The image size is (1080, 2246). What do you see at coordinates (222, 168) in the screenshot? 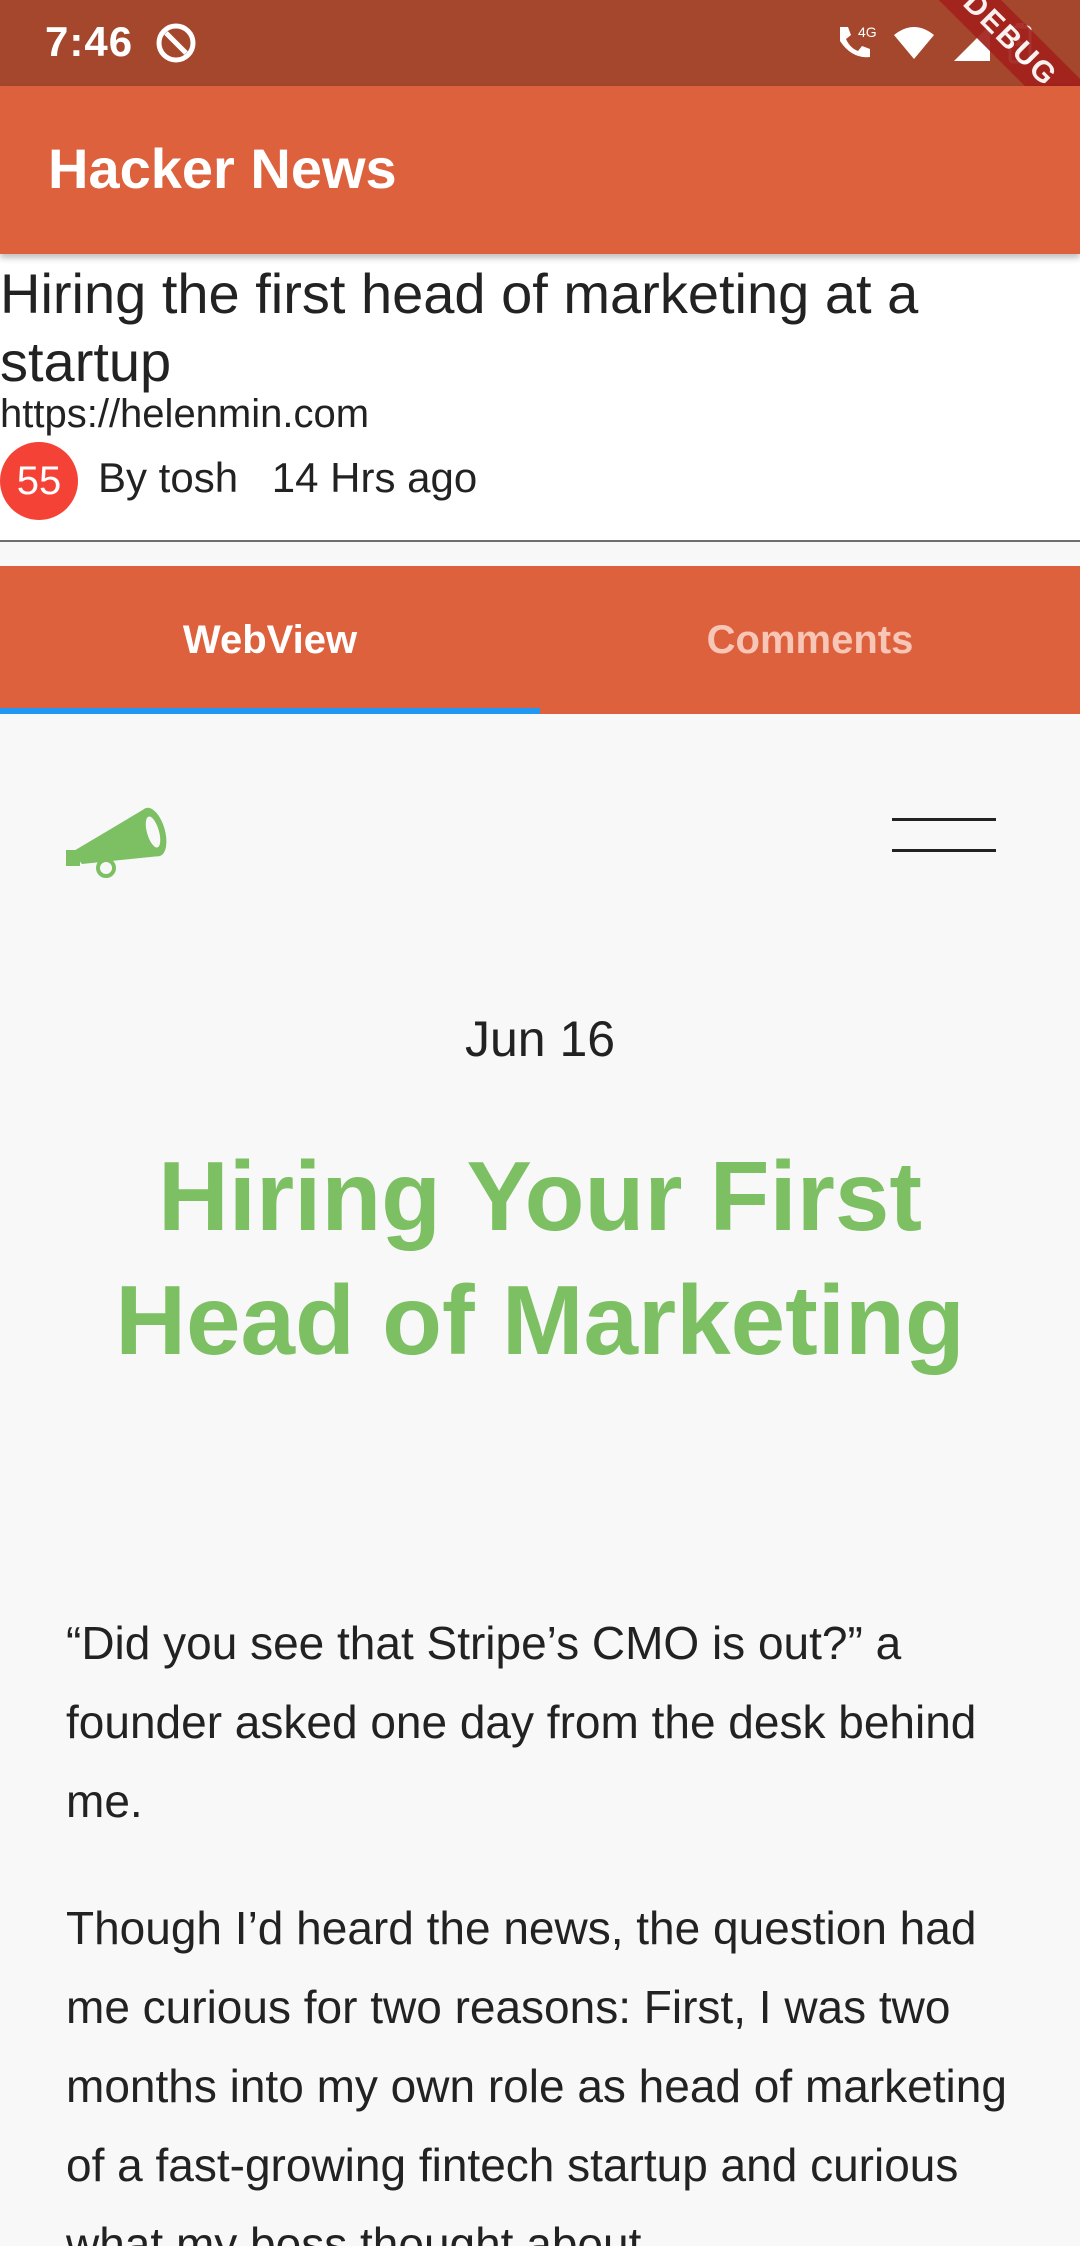
I see `app-title: Hacker News` at bounding box center [222, 168].